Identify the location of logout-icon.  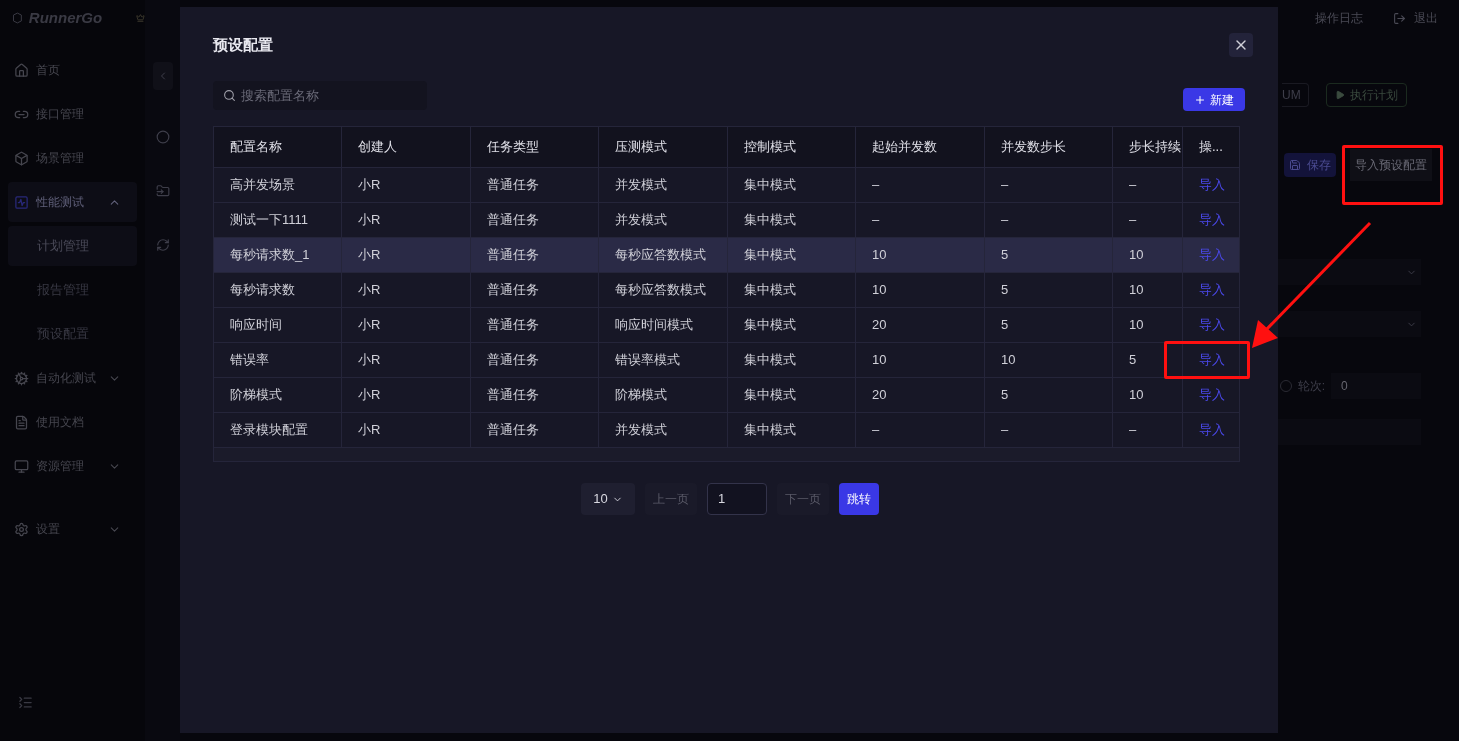
(1399, 18).